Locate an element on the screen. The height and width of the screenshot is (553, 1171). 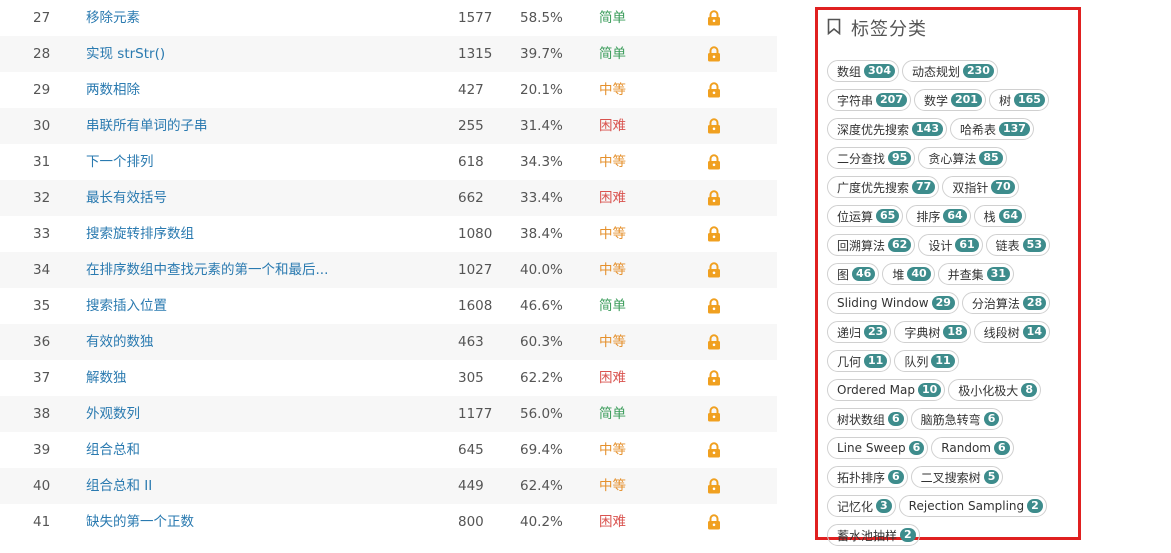
table-row: 37 解数独 305 62.2% 困难 is located at coordinates (388, 378).